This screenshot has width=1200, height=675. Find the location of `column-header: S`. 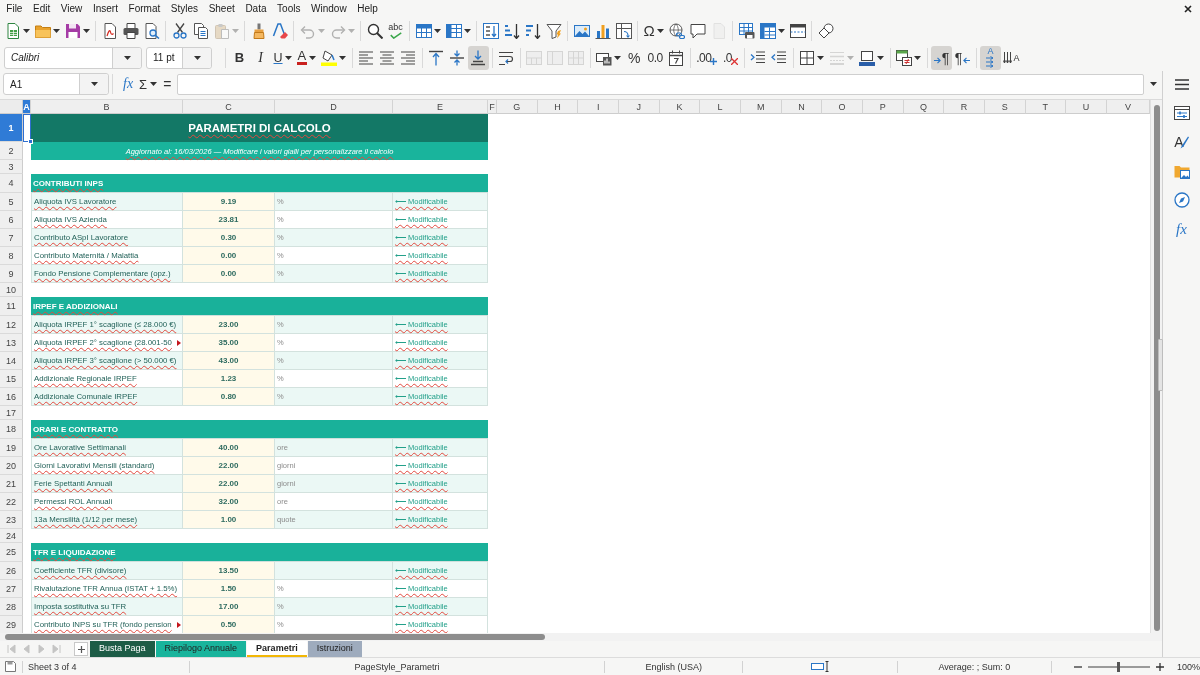

column-header: S is located at coordinates (1005, 107).